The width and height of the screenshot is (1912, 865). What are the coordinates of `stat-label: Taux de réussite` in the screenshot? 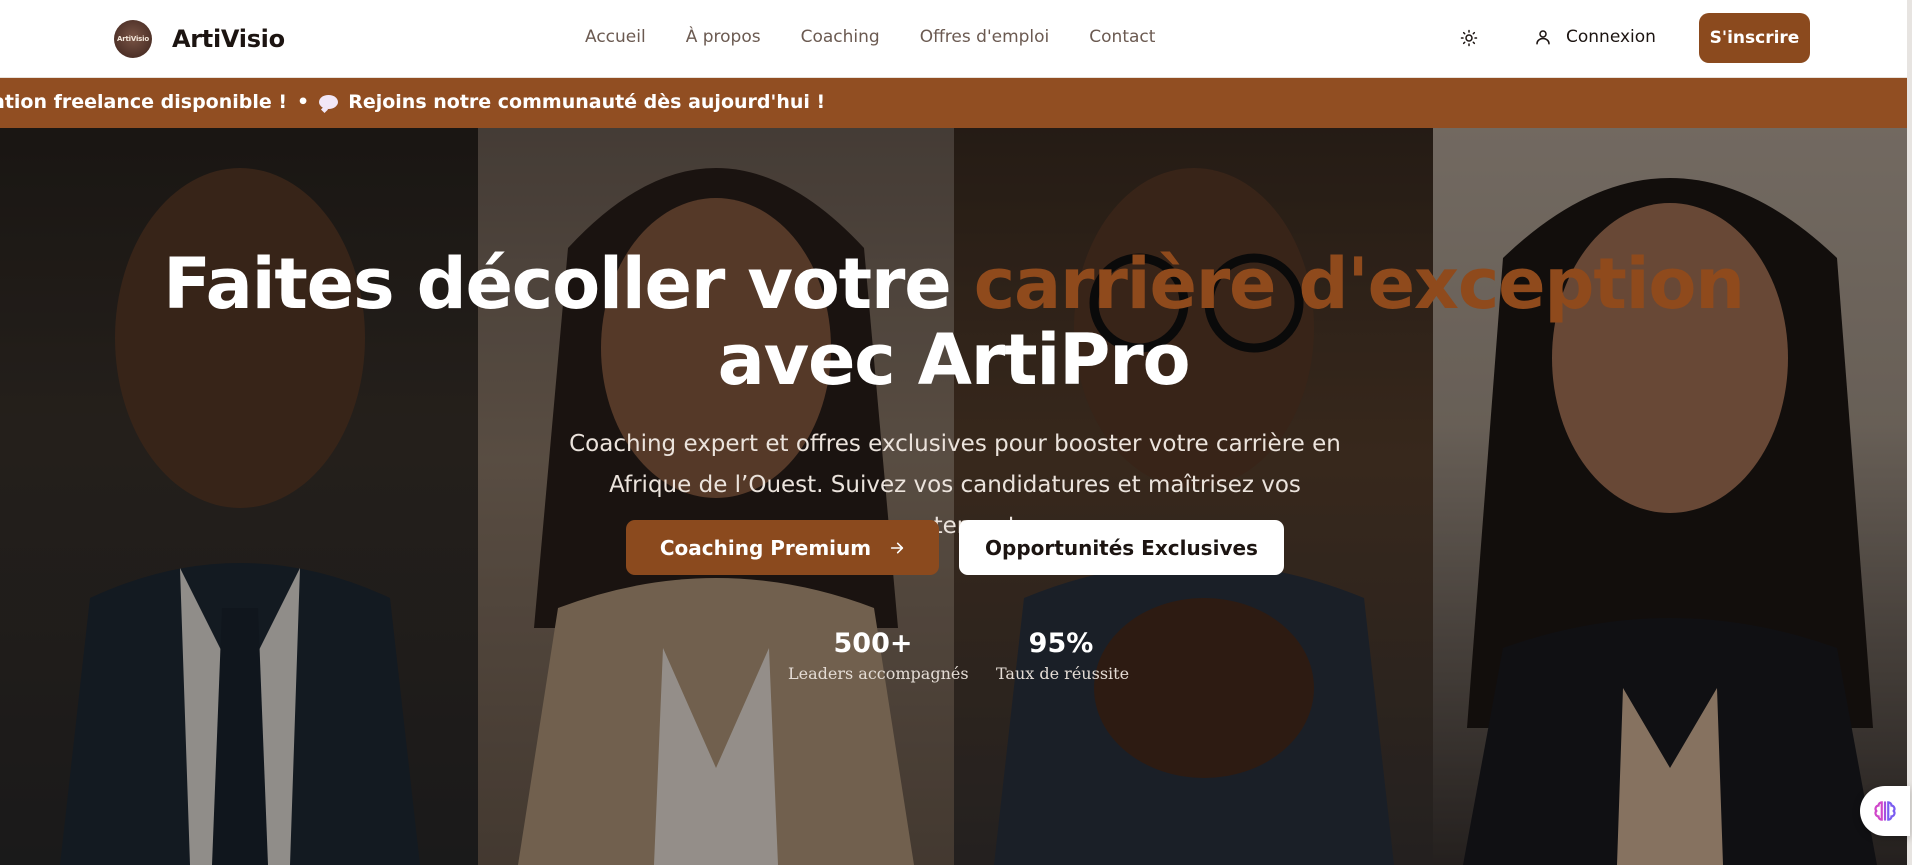 It's located at (1063, 673).